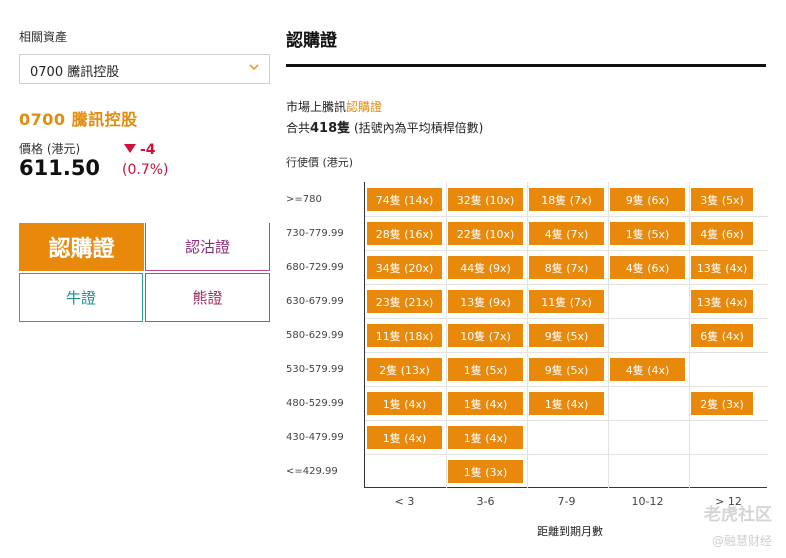  What do you see at coordinates (75, 72) in the screenshot?
I see `asset-select-value: 0700 騰訊控股` at bounding box center [75, 72].